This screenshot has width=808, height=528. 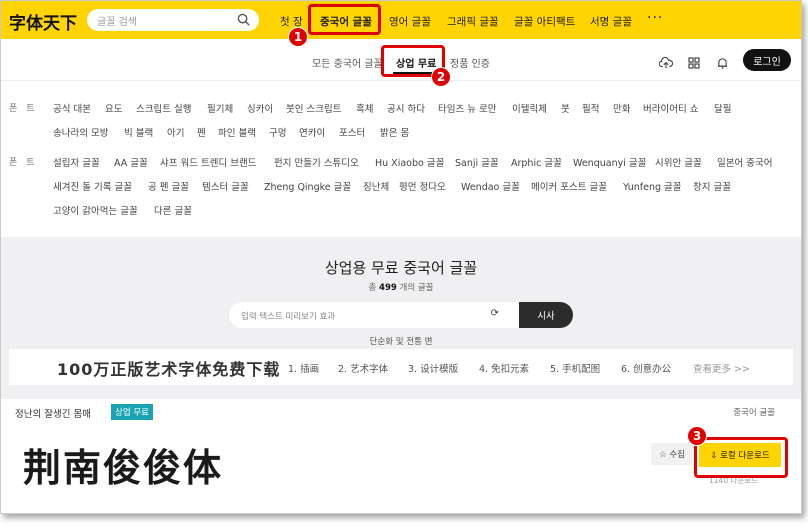 What do you see at coordinates (672, 454) in the screenshot?
I see `favorite-button: ☆ 수집` at bounding box center [672, 454].